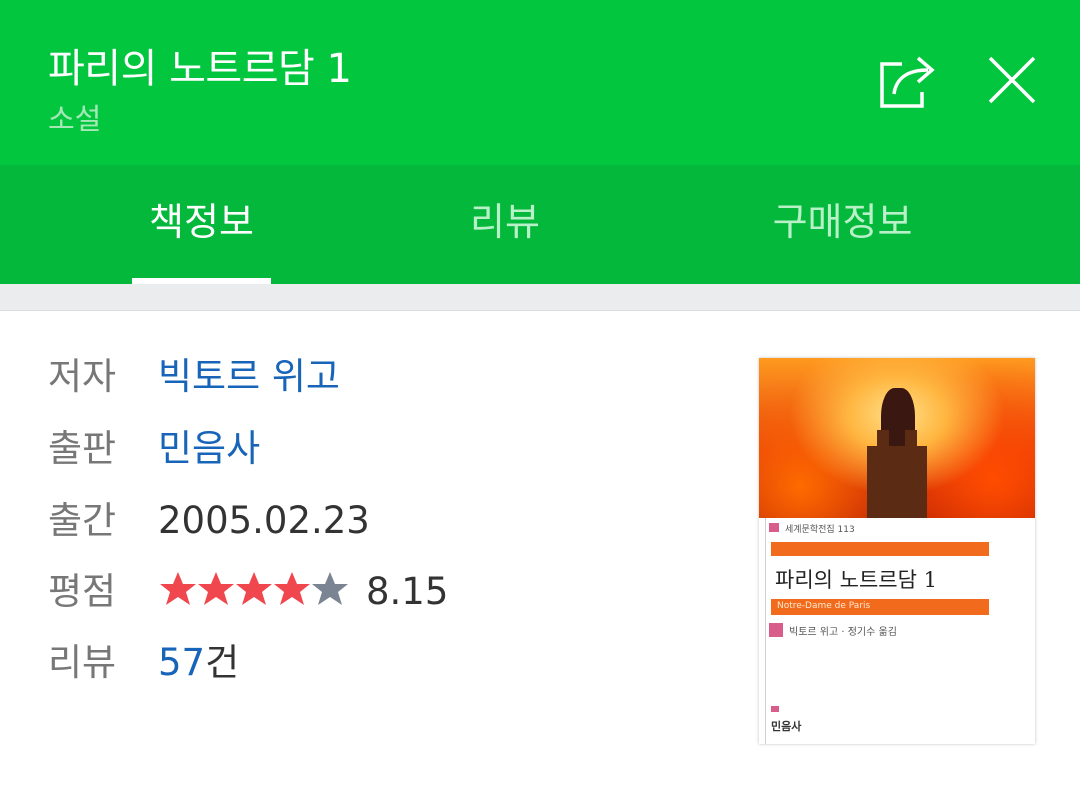 The height and width of the screenshot is (786, 1080). Describe the element at coordinates (775, 709) in the screenshot. I see `cover-publisher-mark` at that location.